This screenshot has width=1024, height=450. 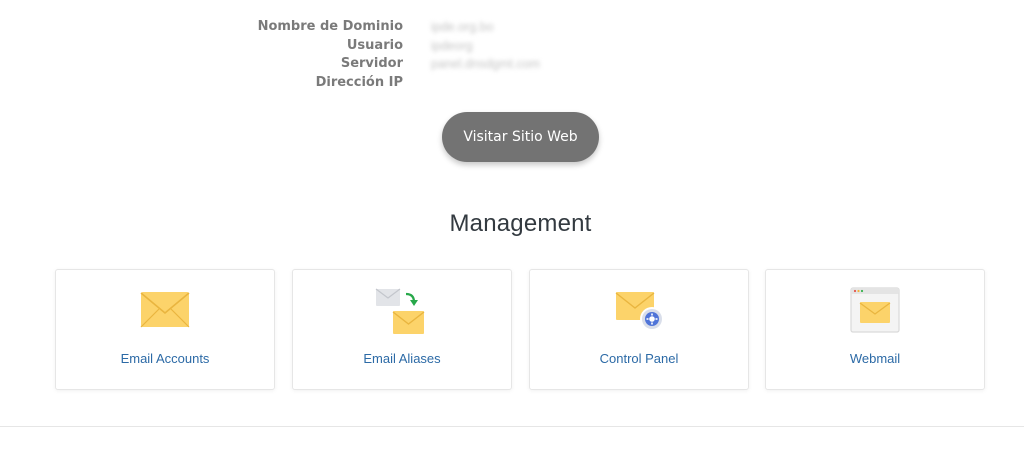 I want to click on control-panel-label: Control Panel, so click(x=639, y=358).